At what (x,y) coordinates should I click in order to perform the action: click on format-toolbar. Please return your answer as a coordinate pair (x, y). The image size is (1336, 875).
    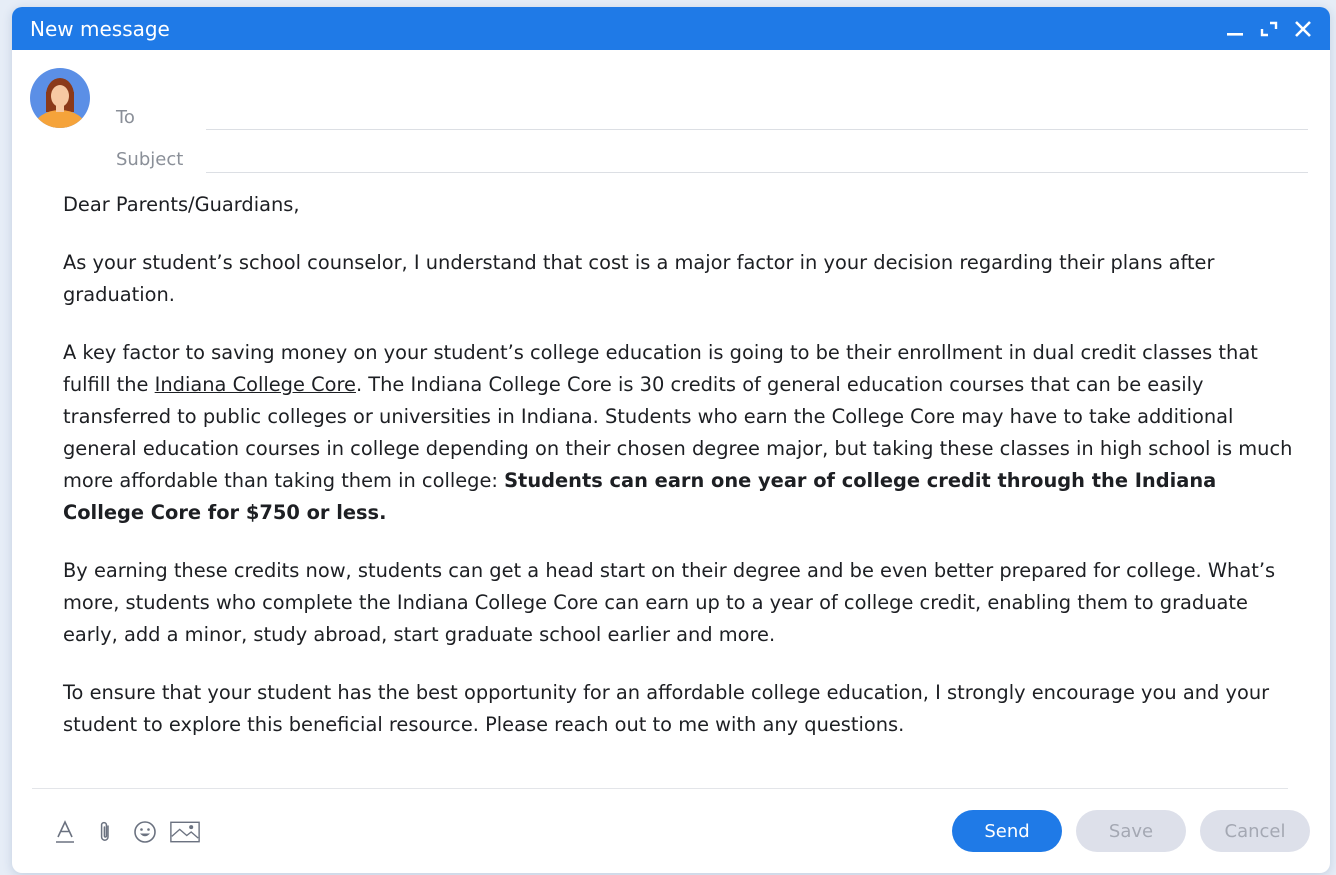
    Looking at the image, I should click on (125, 832).